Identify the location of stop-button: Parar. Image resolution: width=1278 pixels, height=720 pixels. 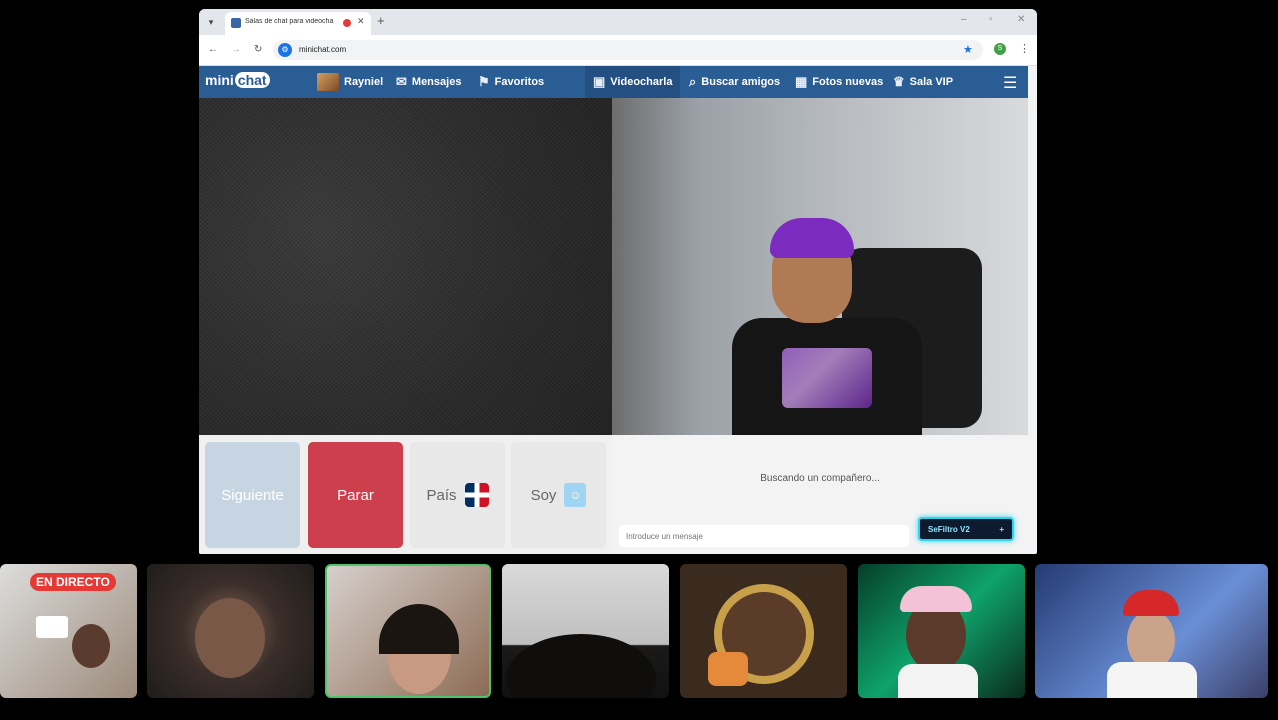
(355, 495).